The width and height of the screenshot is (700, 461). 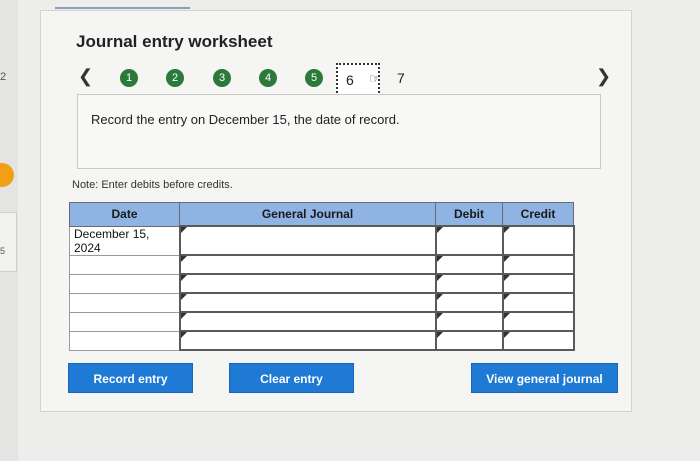 What do you see at coordinates (375, 78) in the screenshot?
I see `hand-cursor-icon: ☞` at bounding box center [375, 78].